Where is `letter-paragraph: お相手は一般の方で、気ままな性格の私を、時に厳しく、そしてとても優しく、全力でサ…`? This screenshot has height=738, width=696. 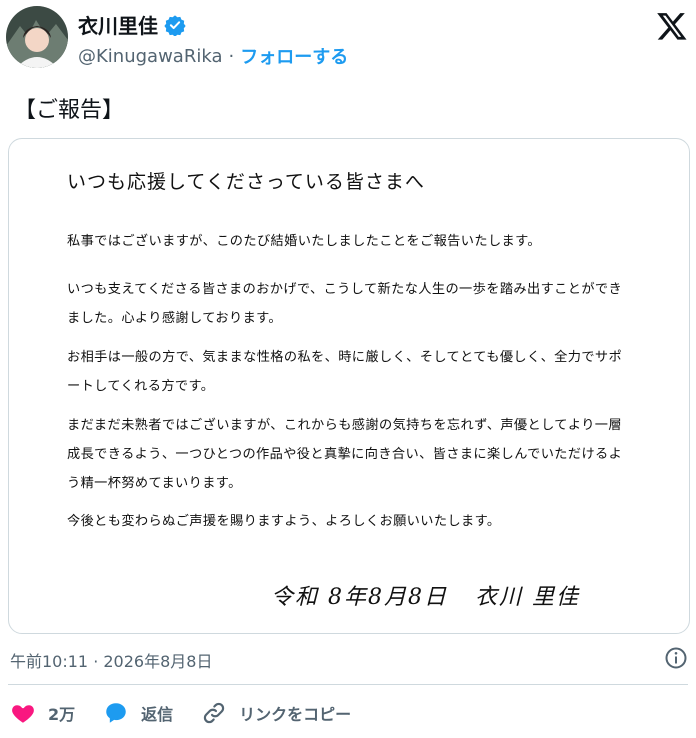
letter-paragraph: お相手は一般の方で、気ままな性格の私を、時に厳しく、そしてとても優しく、全力でサ… is located at coordinates (345, 372).